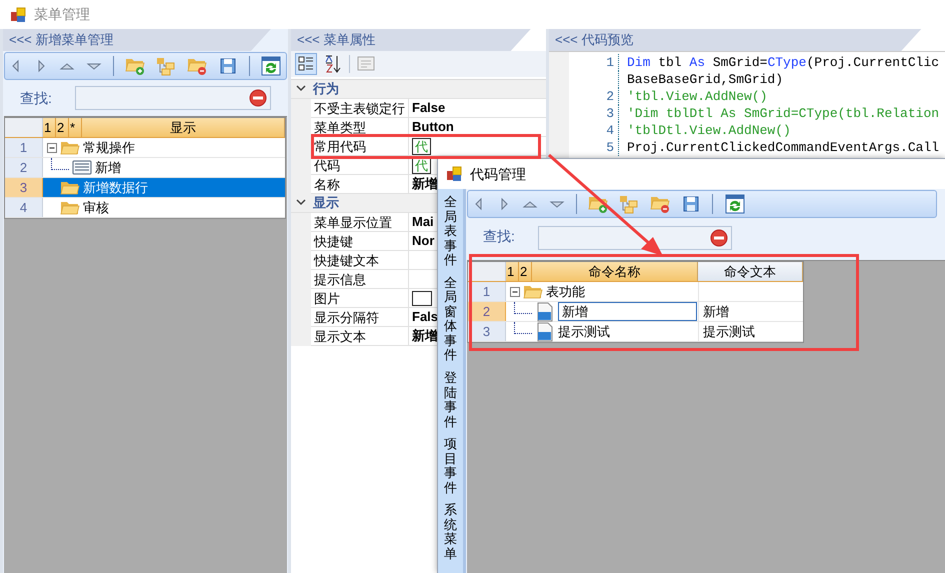 This screenshot has width=945, height=573. What do you see at coordinates (429, 108) in the screenshot?
I see `property-value: False` at bounding box center [429, 108].